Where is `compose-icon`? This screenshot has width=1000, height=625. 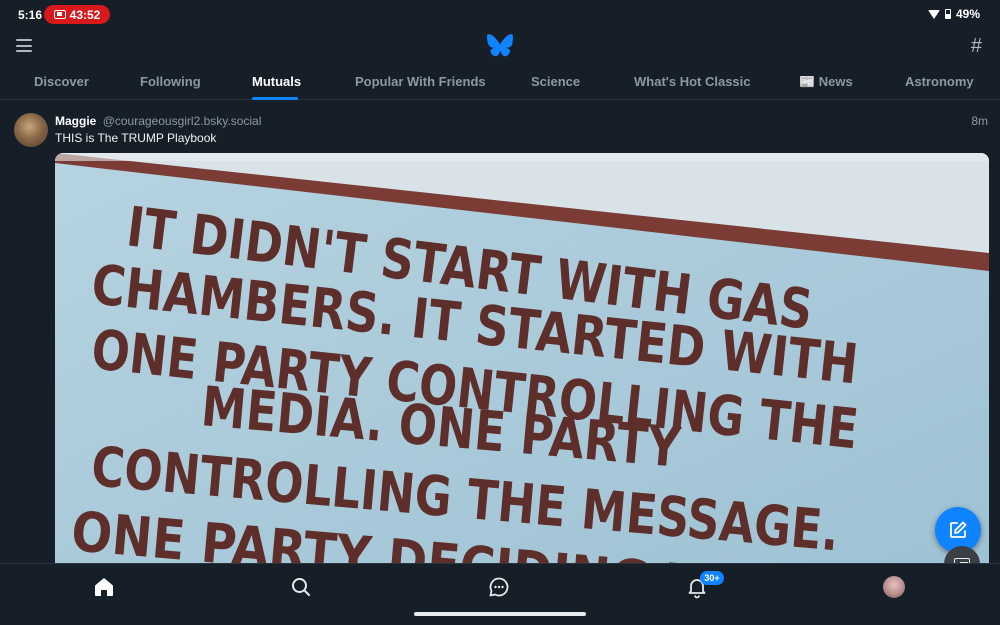
compose-icon is located at coordinates (958, 529).